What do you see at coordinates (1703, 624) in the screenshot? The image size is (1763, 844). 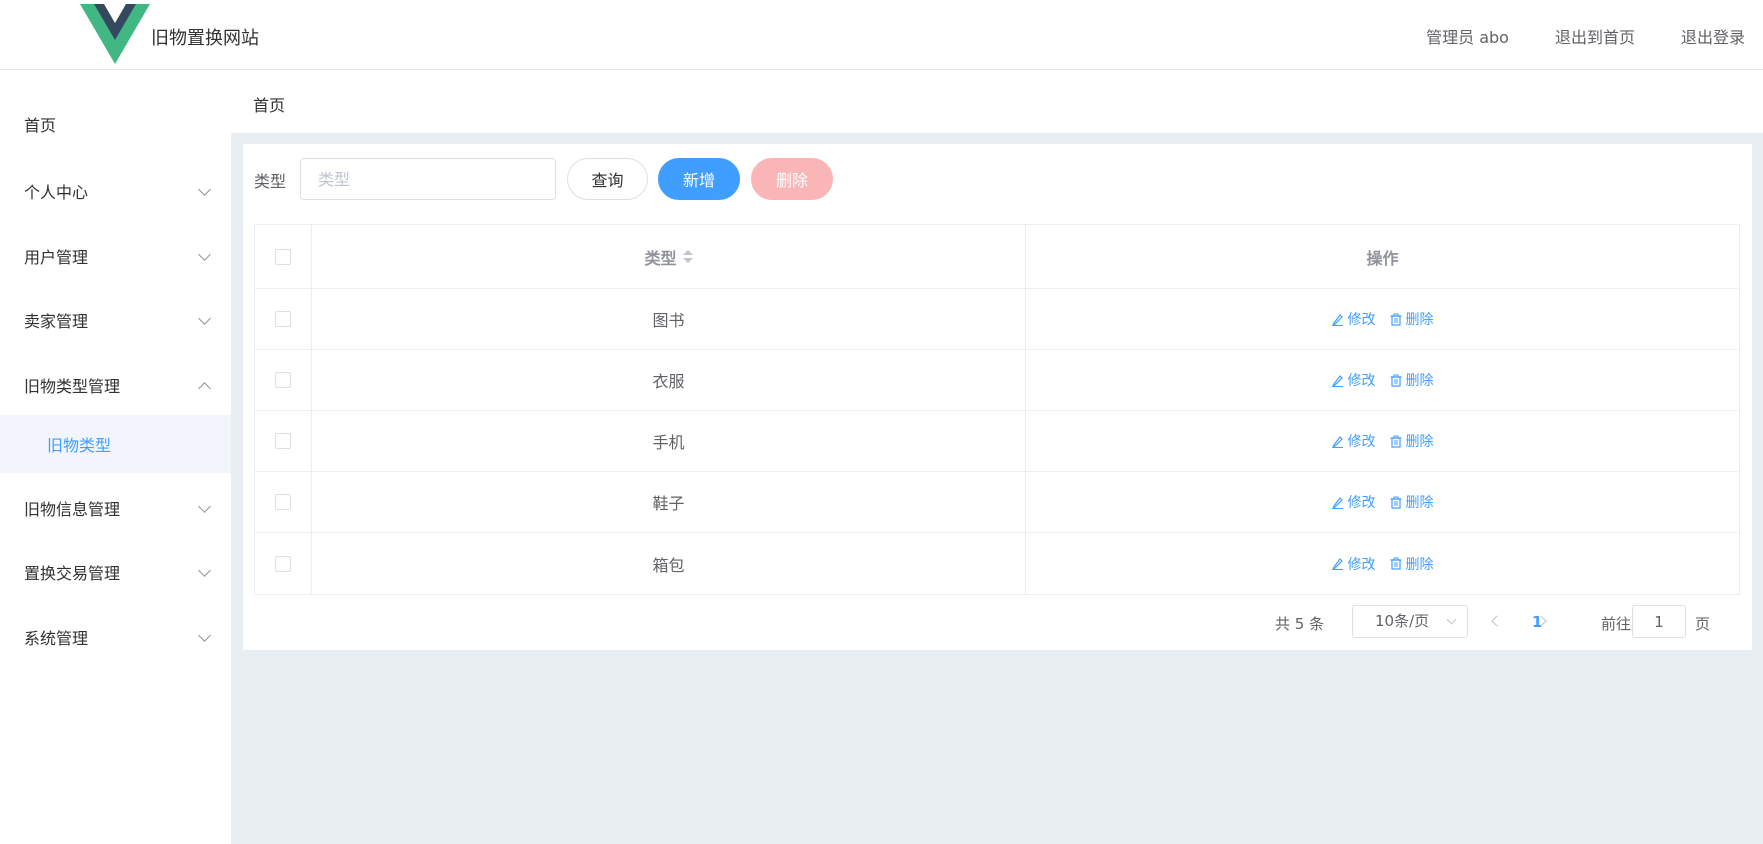 I see `page-suffix: 页` at bounding box center [1703, 624].